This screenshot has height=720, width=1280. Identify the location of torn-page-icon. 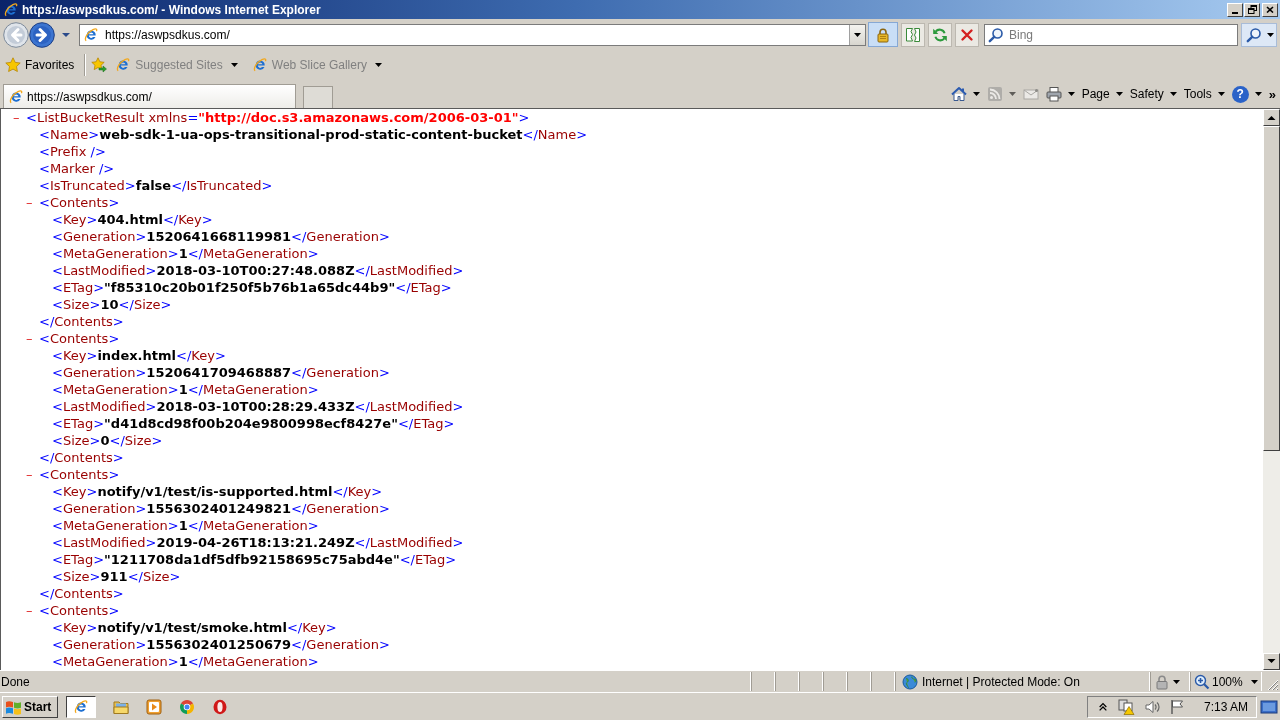
(913, 34).